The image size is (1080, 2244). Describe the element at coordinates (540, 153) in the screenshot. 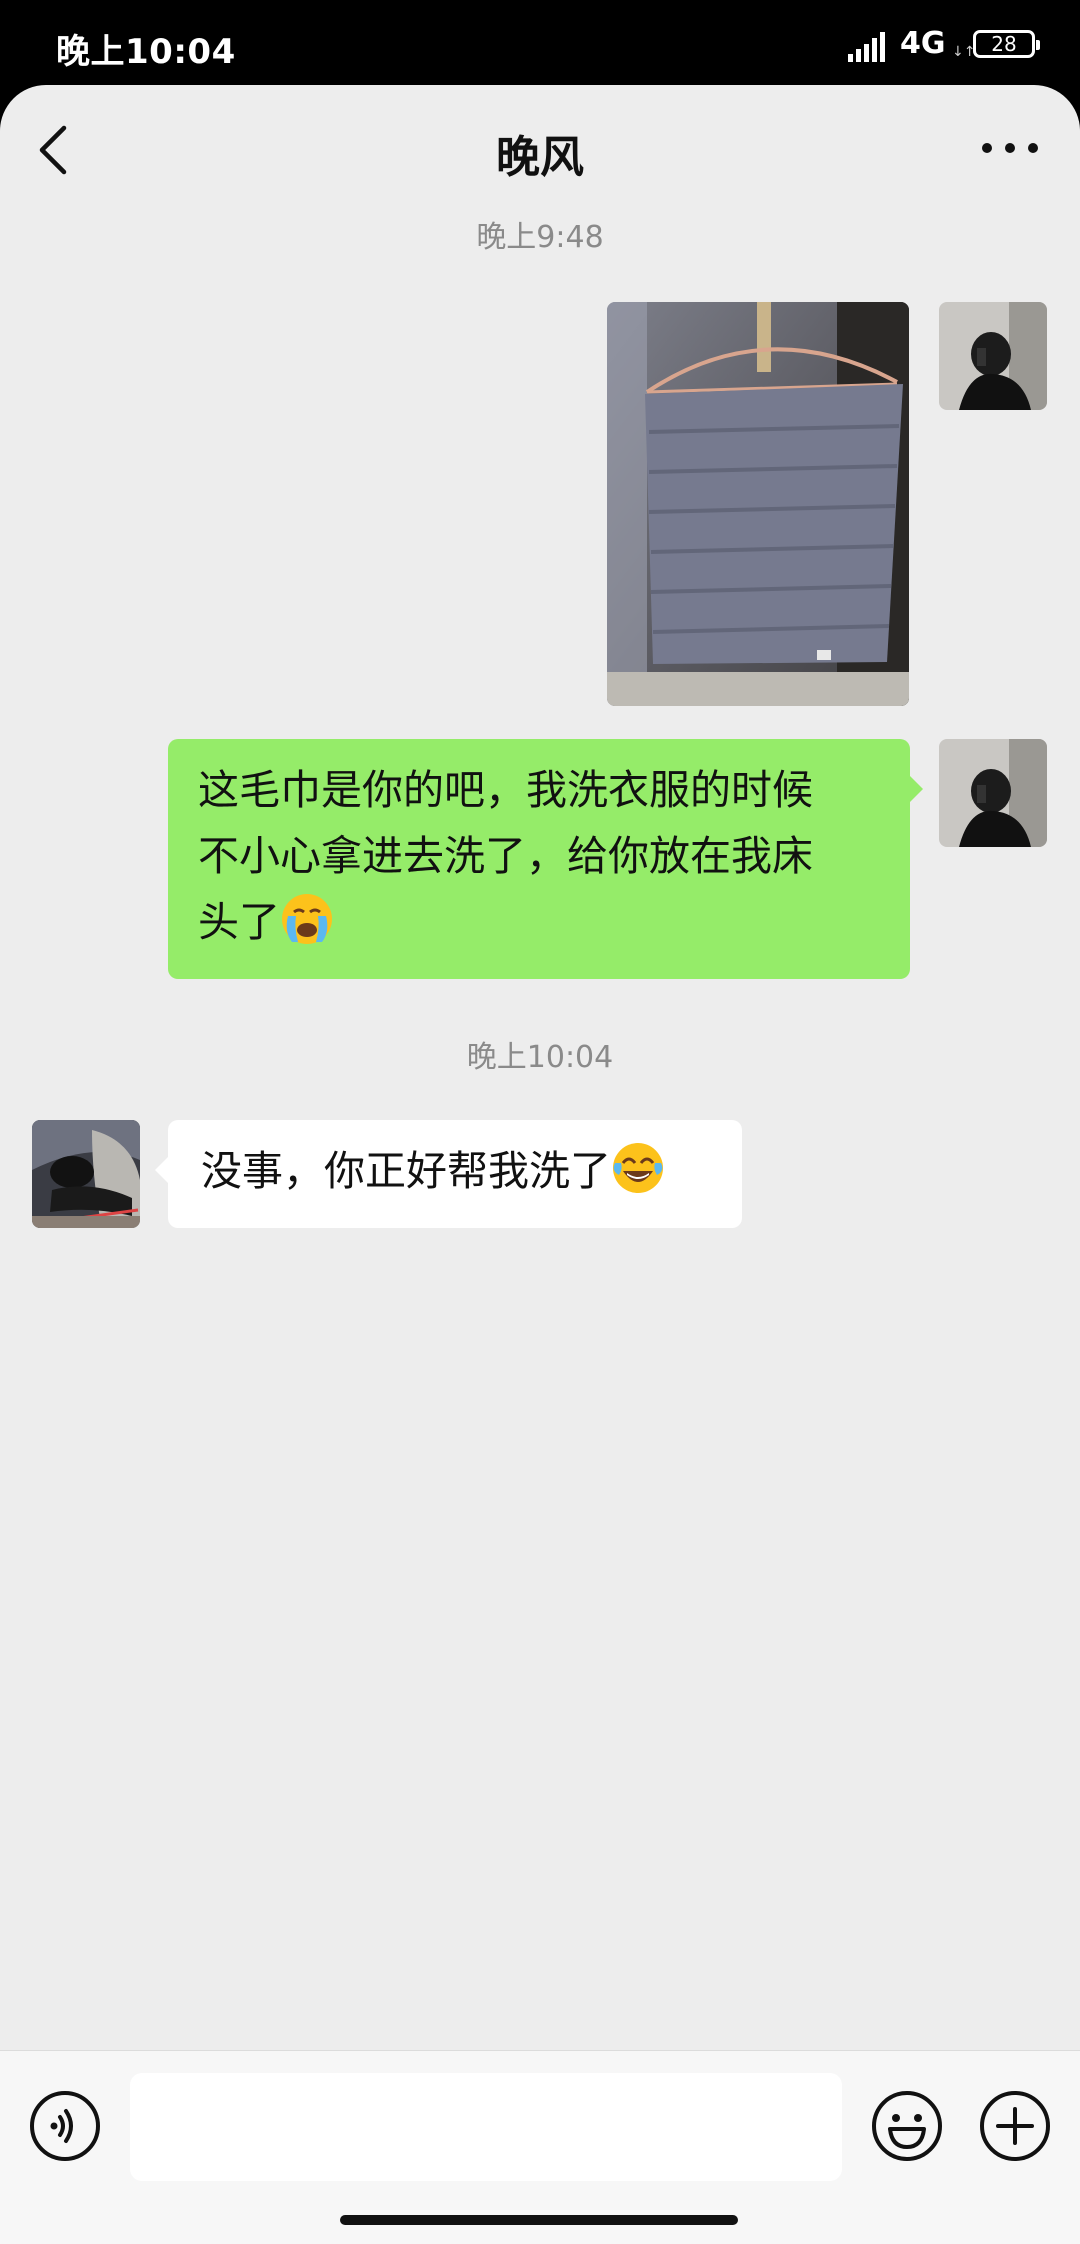

I see `chat-title: 晚风` at that location.